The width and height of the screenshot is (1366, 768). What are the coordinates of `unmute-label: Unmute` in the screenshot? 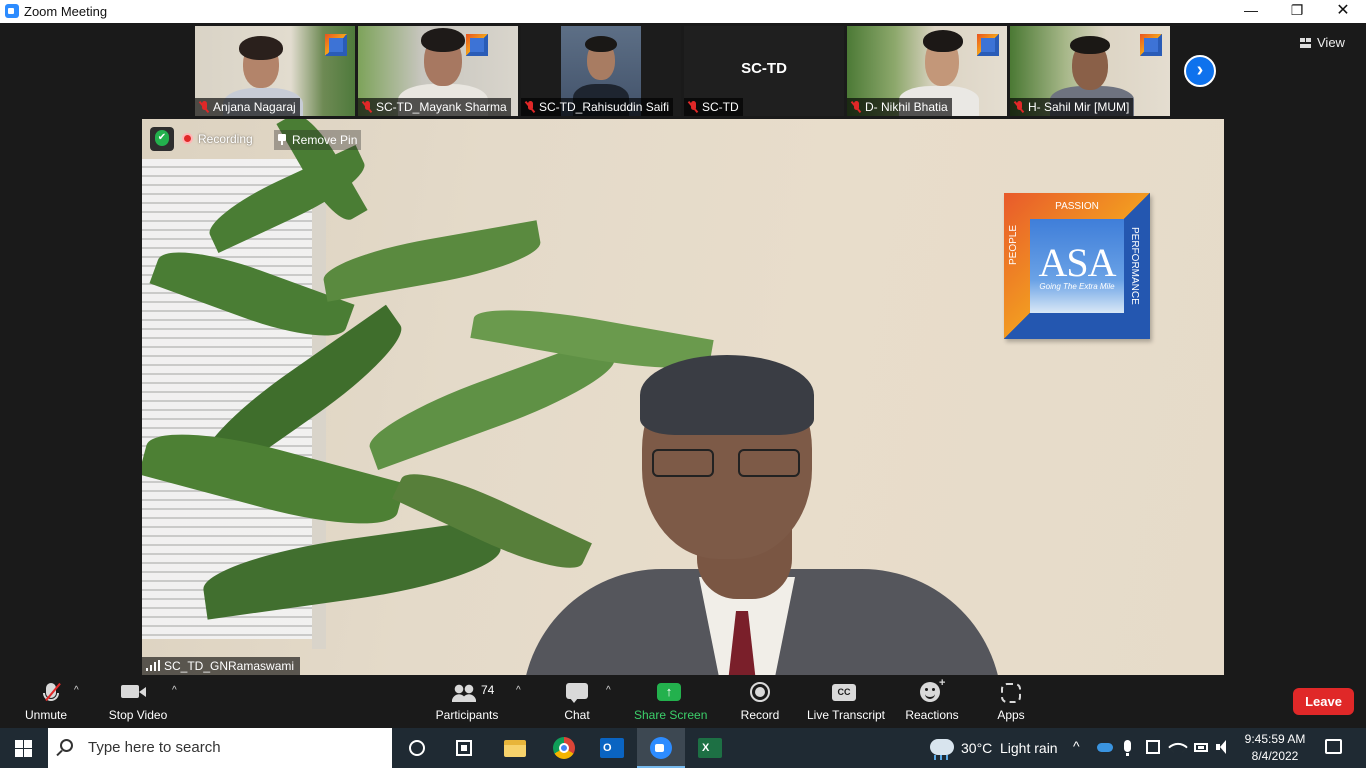 It's located at (46, 715).